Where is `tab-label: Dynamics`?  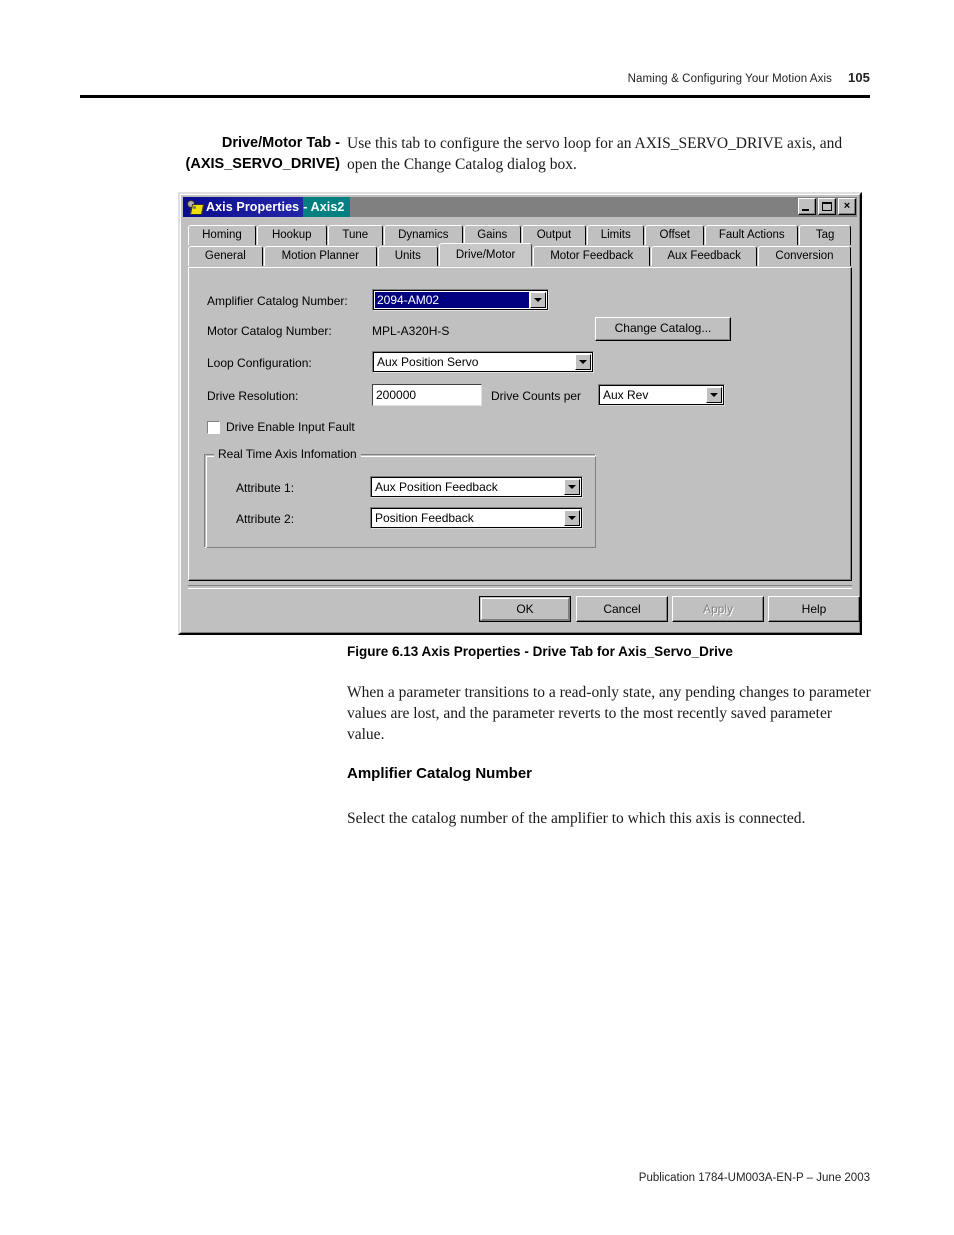 tab-label: Dynamics is located at coordinates (423, 235).